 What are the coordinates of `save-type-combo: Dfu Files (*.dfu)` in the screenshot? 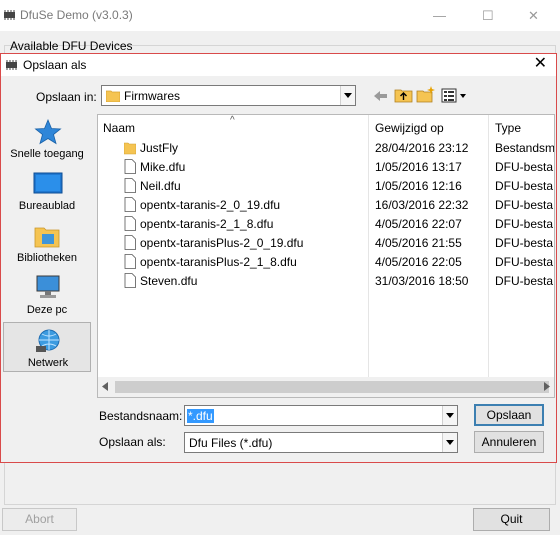 It's located at (321, 442).